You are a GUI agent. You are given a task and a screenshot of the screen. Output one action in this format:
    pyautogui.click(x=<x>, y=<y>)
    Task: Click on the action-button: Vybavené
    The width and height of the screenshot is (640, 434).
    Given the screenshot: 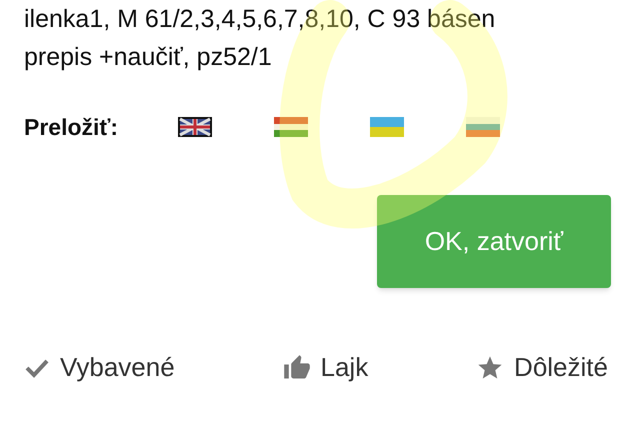 What is the action you would take?
    pyautogui.click(x=99, y=367)
    